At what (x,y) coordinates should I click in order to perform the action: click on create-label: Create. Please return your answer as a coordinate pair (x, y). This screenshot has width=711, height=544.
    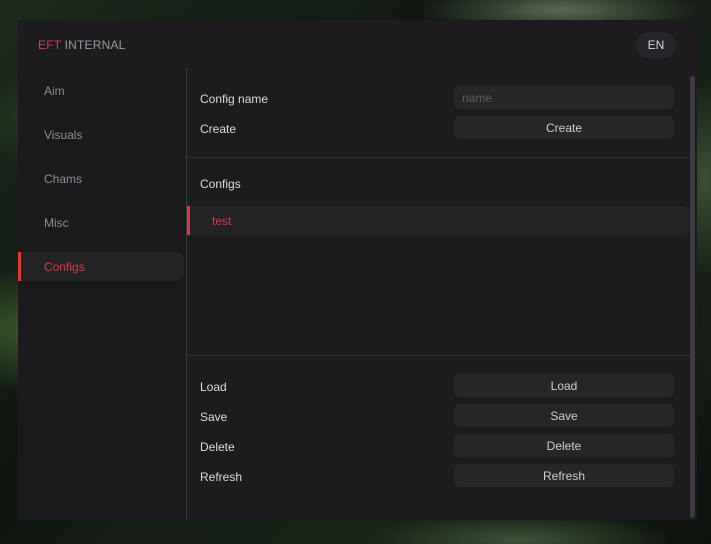
    Looking at the image, I should click on (218, 129).